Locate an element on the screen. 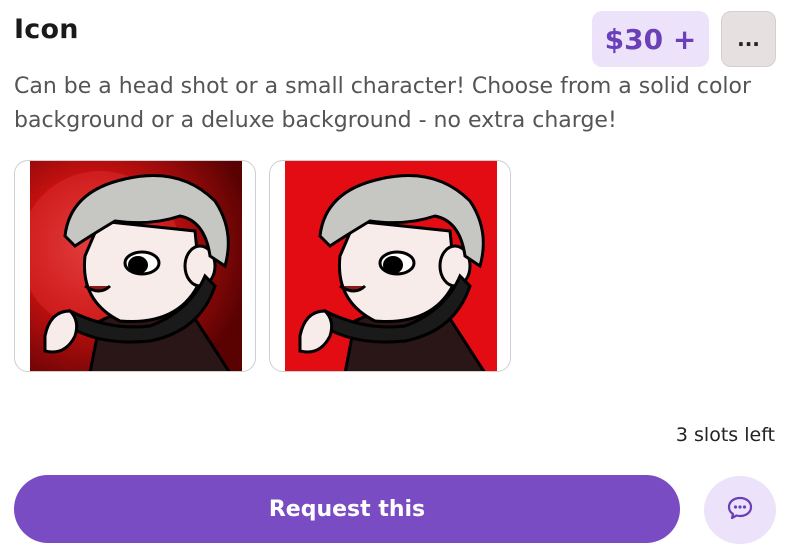 The image size is (787, 554). request-button: Request this is located at coordinates (347, 509).